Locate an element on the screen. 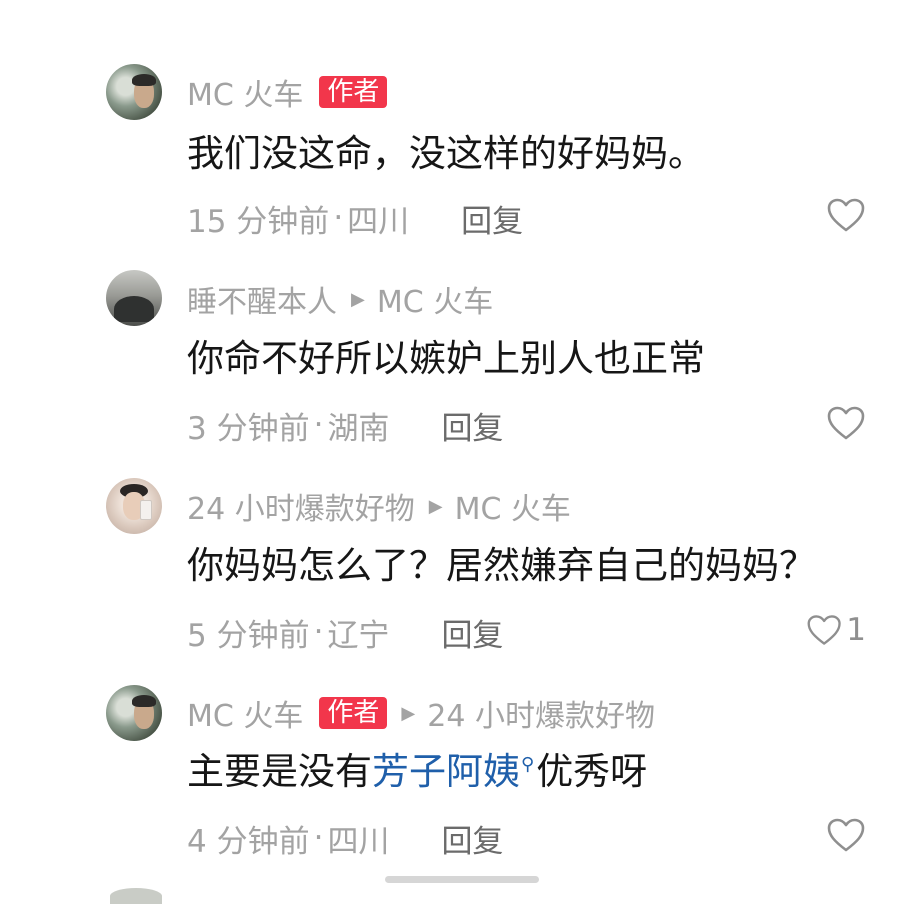  comment-header: 24 小时爆款好物 ▶ MC 火车 is located at coordinates (379, 506).